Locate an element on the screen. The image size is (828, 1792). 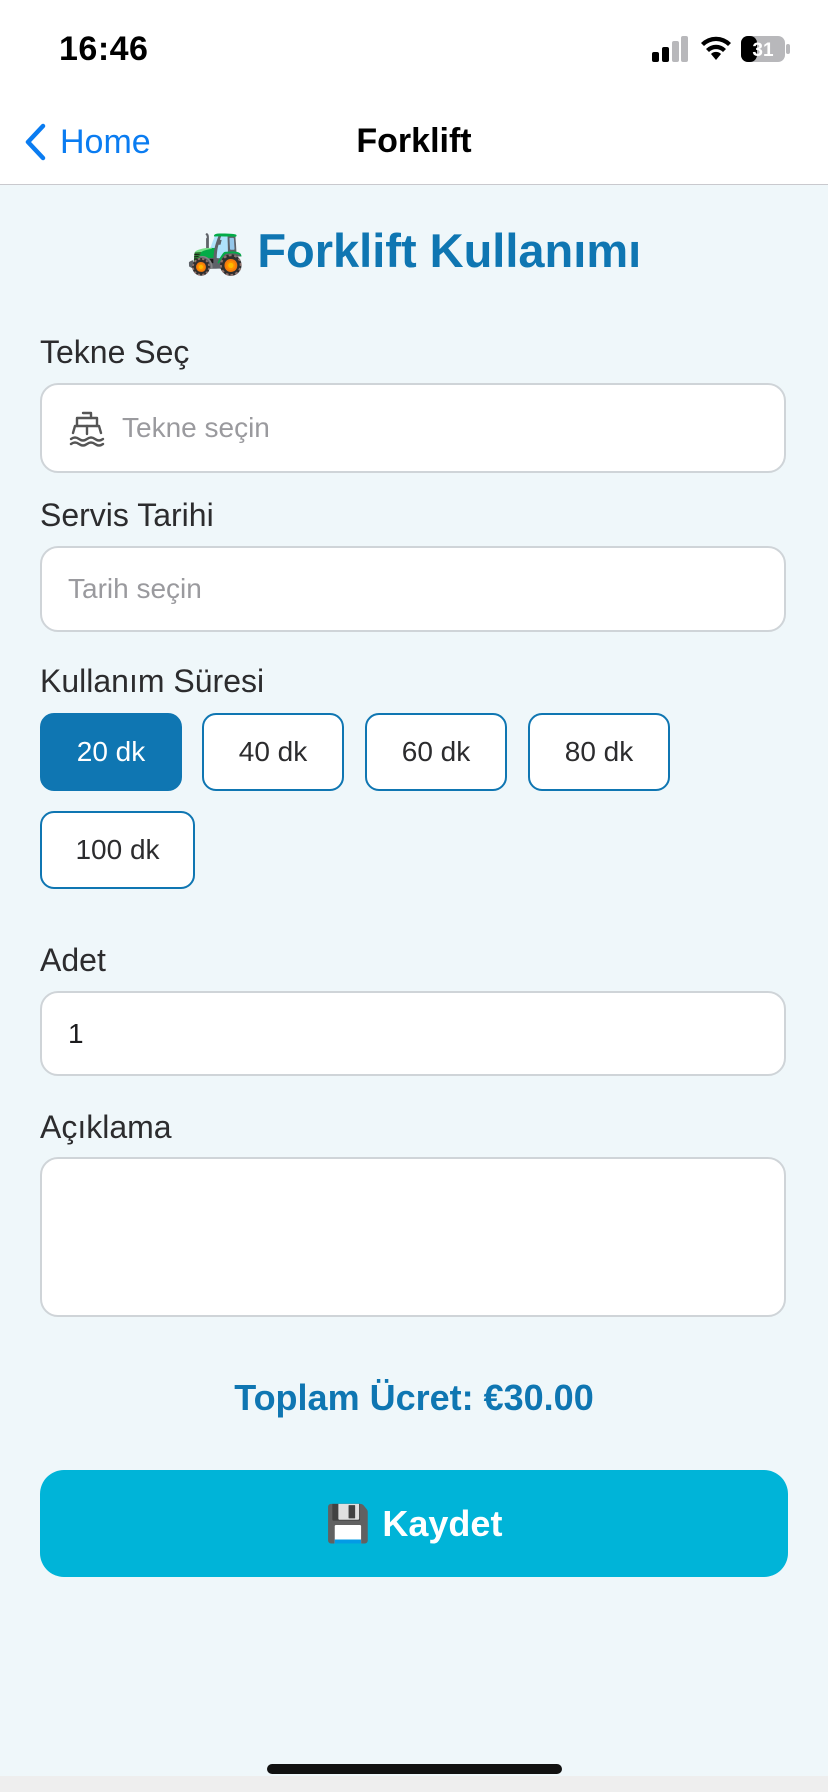
save-button: 💾 Kaydet is located at coordinates (414, 1523).